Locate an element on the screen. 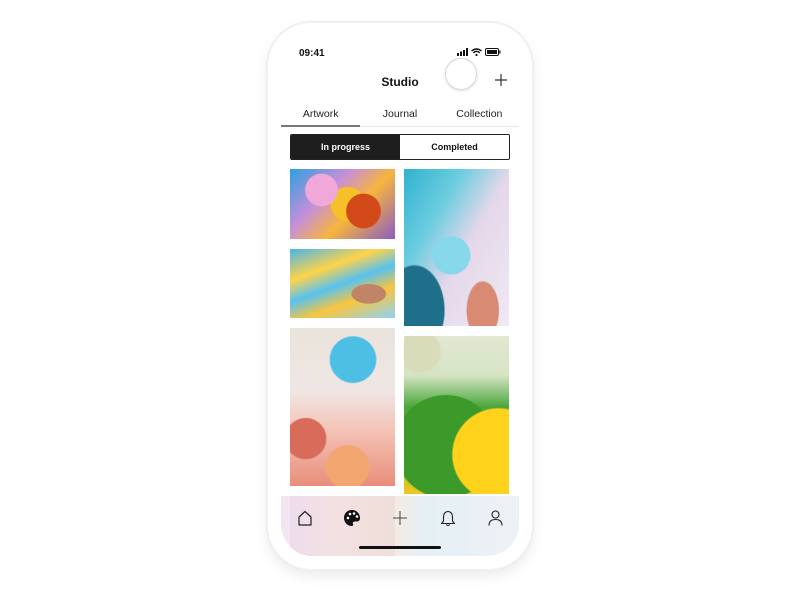  battery-icon is located at coordinates (493, 52).